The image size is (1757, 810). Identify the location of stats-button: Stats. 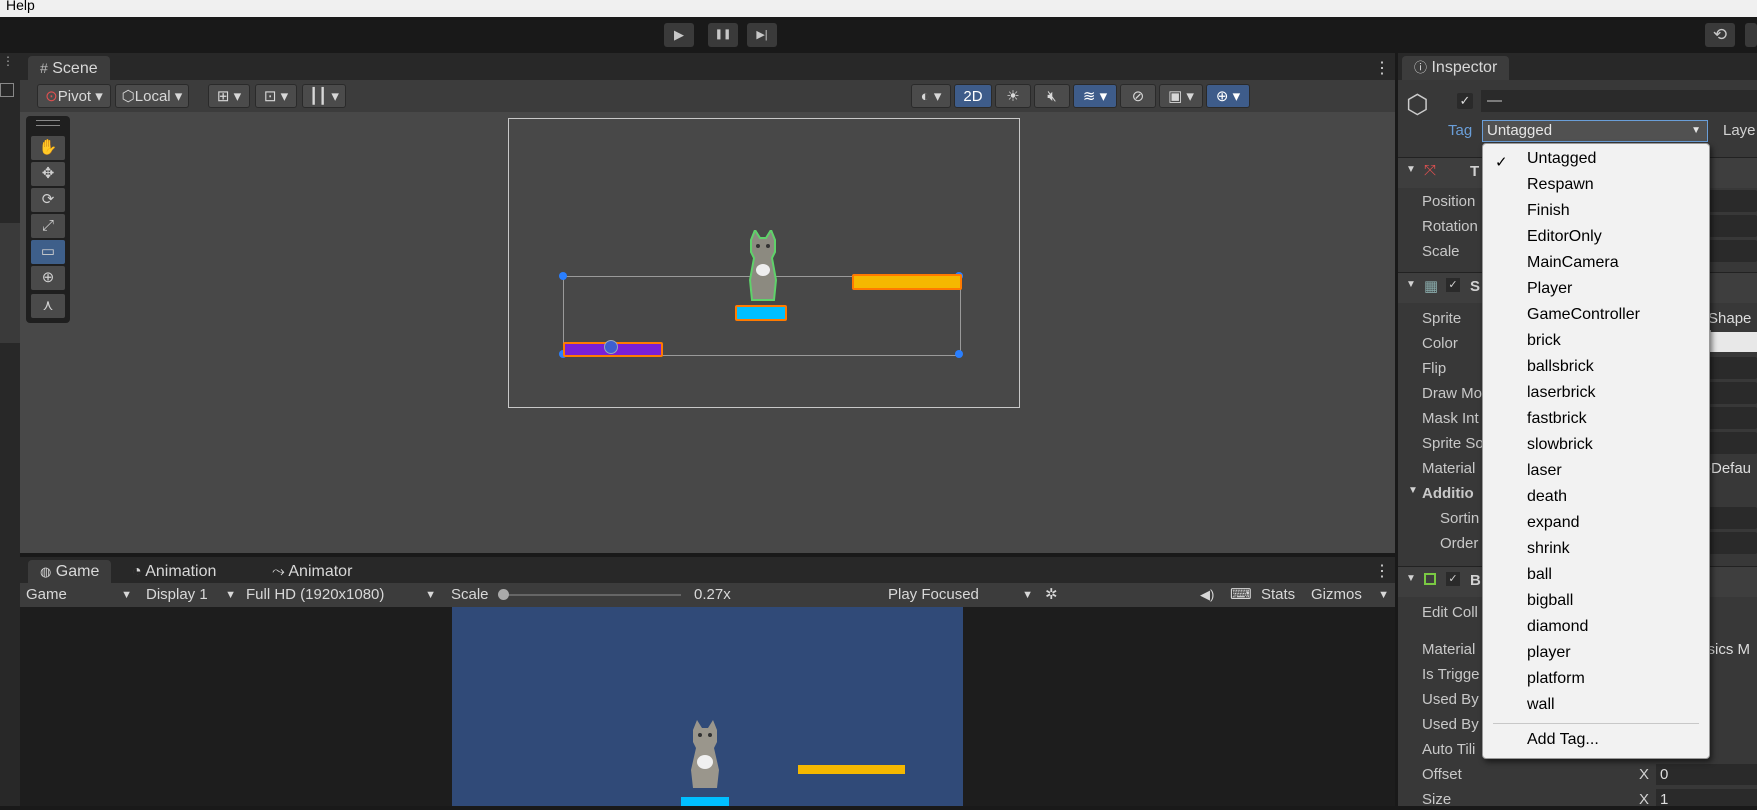
(1278, 595).